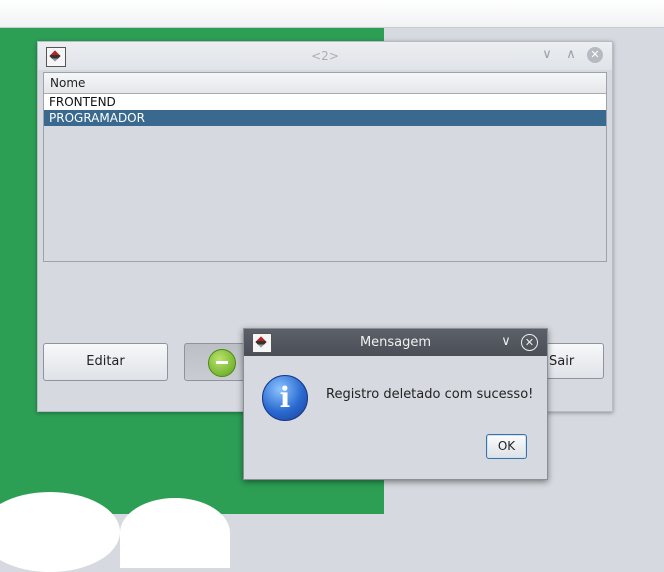 Image resolution: width=664 pixels, height=572 pixels. I want to click on desktop-top-bar, so click(332, 14).